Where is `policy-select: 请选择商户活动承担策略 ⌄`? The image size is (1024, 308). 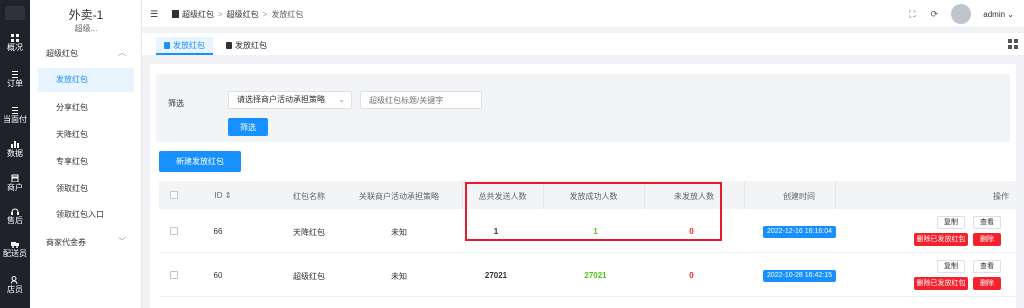 policy-select: 请选择商户活动承担策略 ⌄ is located at coordinates (290, 100).